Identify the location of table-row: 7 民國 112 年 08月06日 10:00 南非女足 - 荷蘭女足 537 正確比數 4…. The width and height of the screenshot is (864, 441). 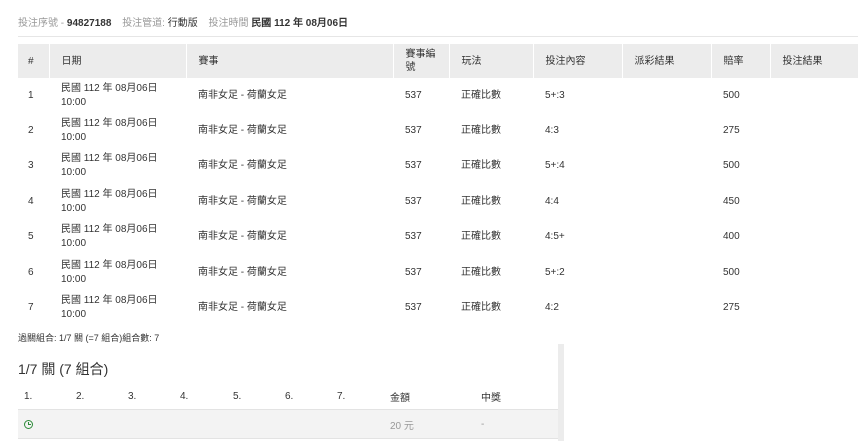
(438, 307).